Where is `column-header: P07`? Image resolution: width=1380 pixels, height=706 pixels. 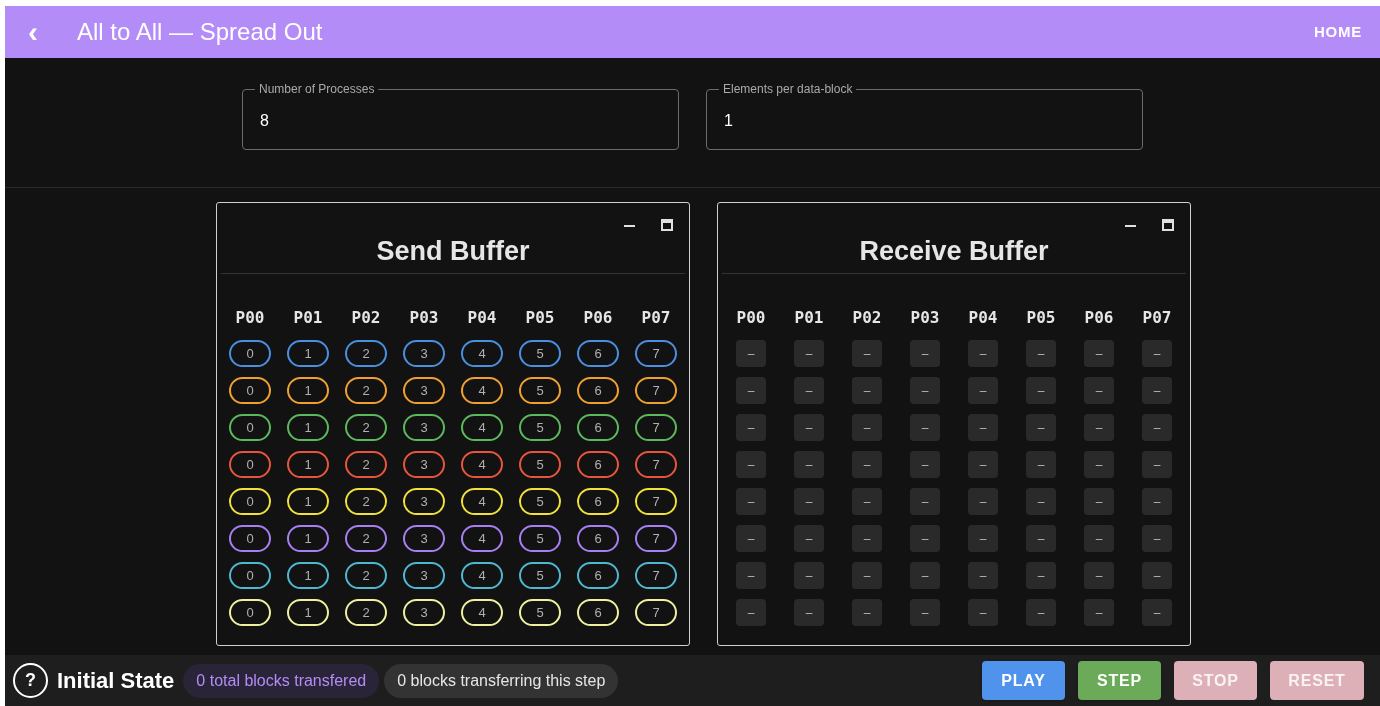 column-header: P07 is located at coordinates (656, 318).